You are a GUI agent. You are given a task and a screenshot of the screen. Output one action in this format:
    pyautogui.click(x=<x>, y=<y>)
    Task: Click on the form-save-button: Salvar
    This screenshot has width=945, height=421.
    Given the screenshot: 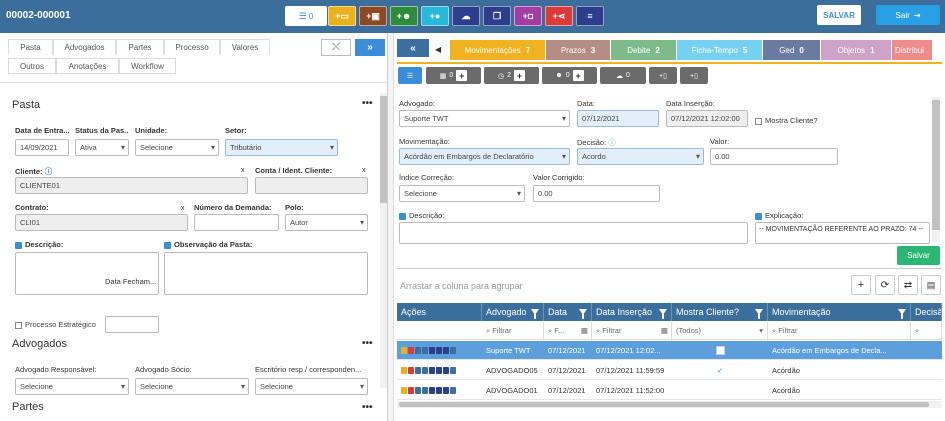 What is the action you would take?
    pyautogui.click(x=918, y=255)
    